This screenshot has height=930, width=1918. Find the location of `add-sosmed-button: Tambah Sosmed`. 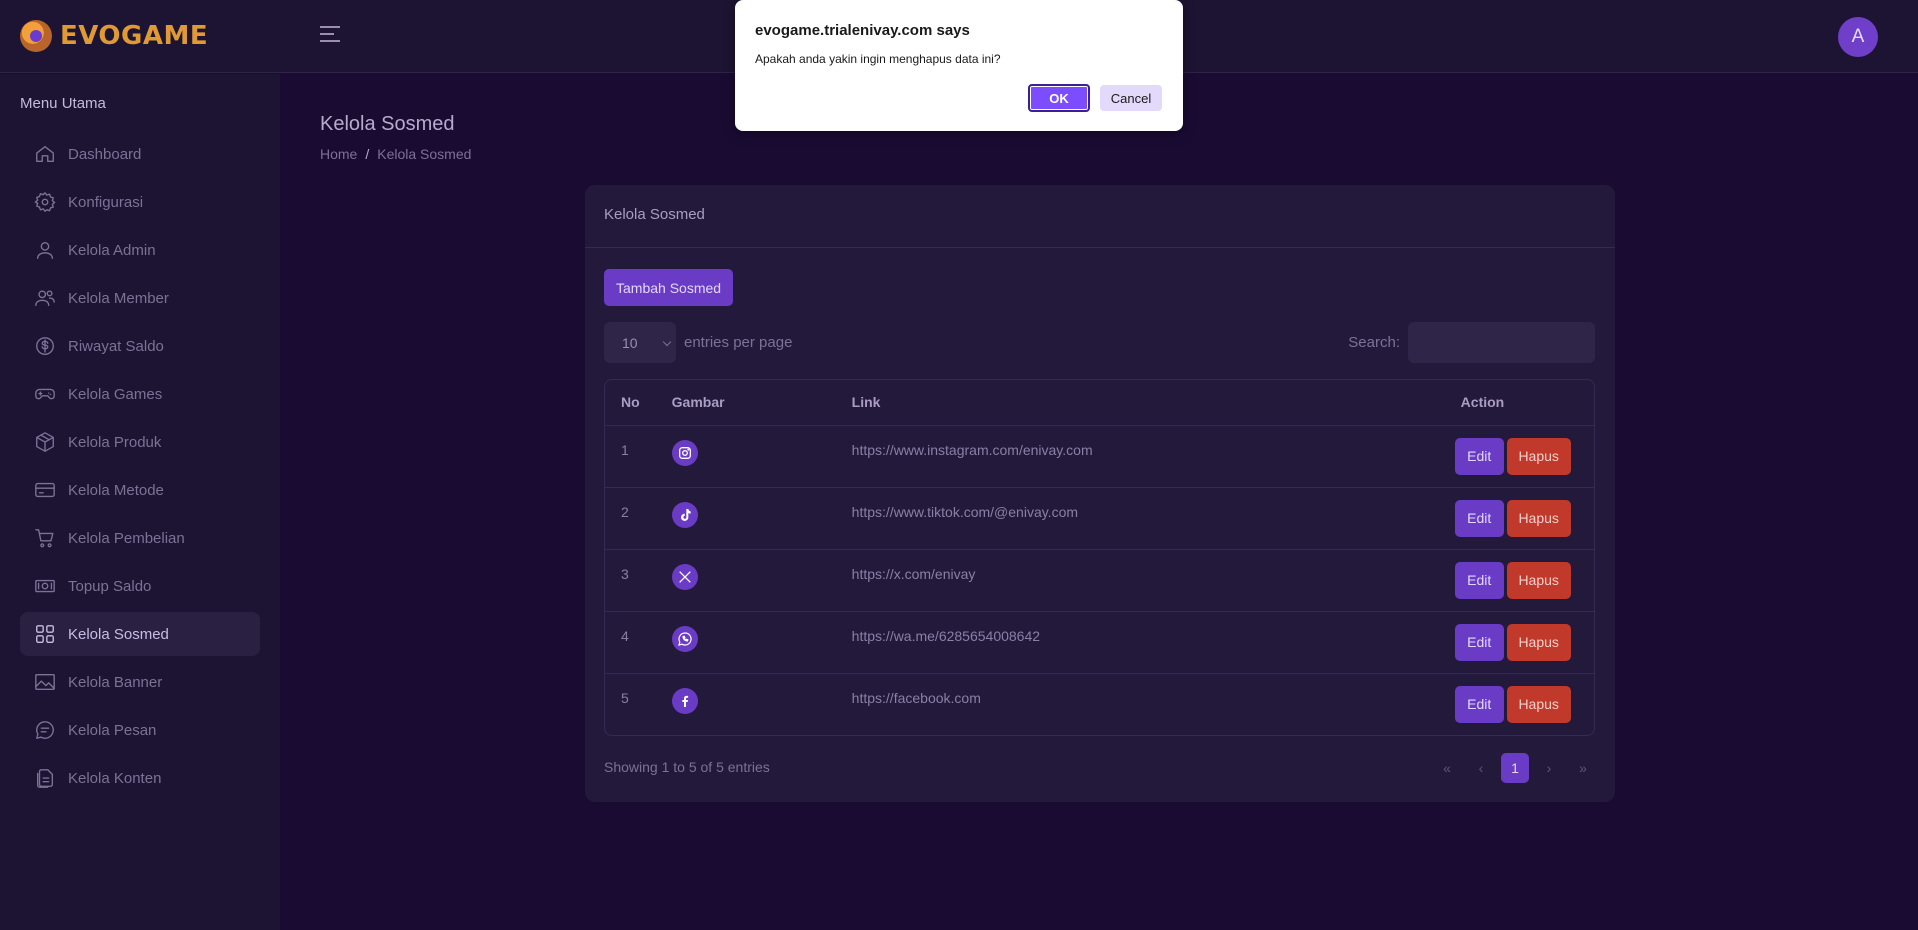

add-sosmed-button: Tambah Sosmed is located at coordinates (669, 287).